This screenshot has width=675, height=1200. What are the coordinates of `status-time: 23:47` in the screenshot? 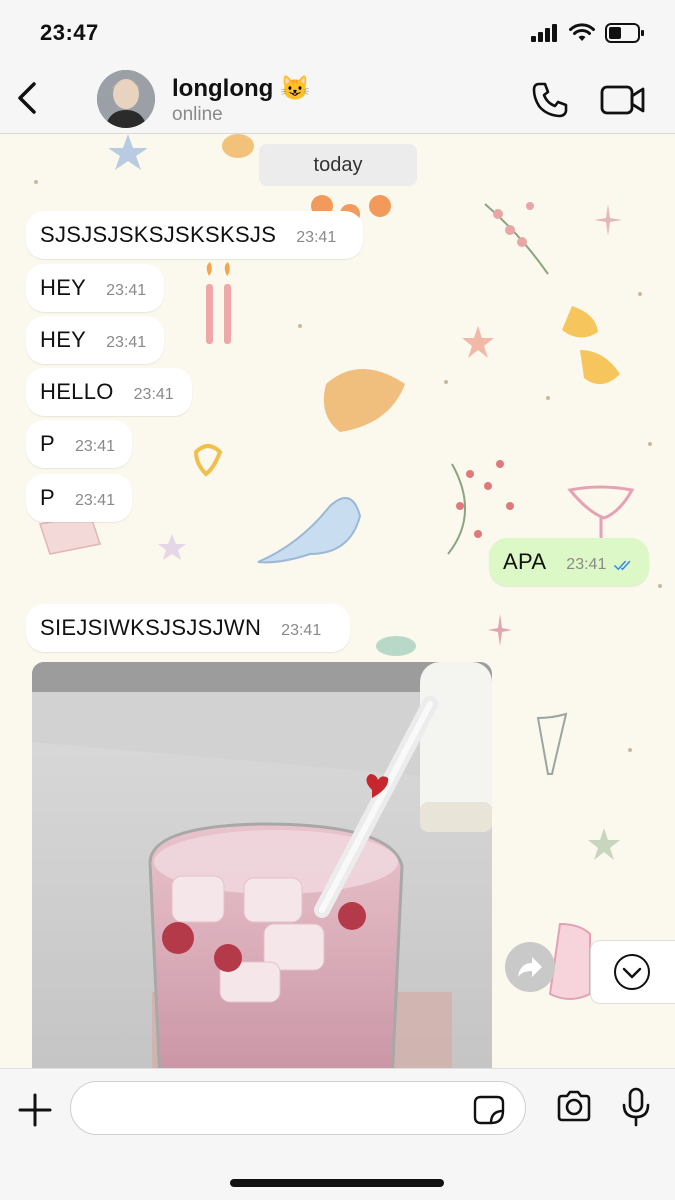 It's located at (69, 32).